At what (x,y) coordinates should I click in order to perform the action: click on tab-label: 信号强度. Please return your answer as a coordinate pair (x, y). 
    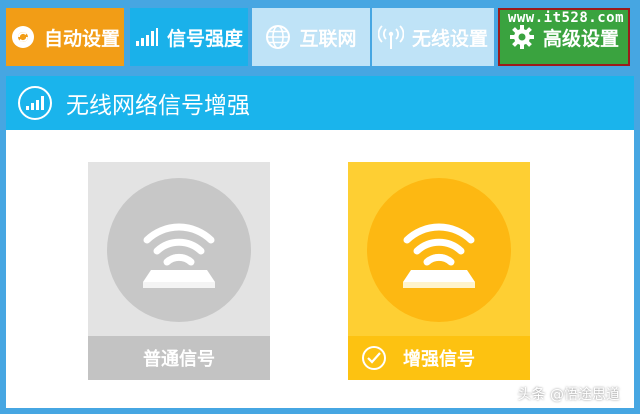
    Looking at the image, I should click on (204, 38).